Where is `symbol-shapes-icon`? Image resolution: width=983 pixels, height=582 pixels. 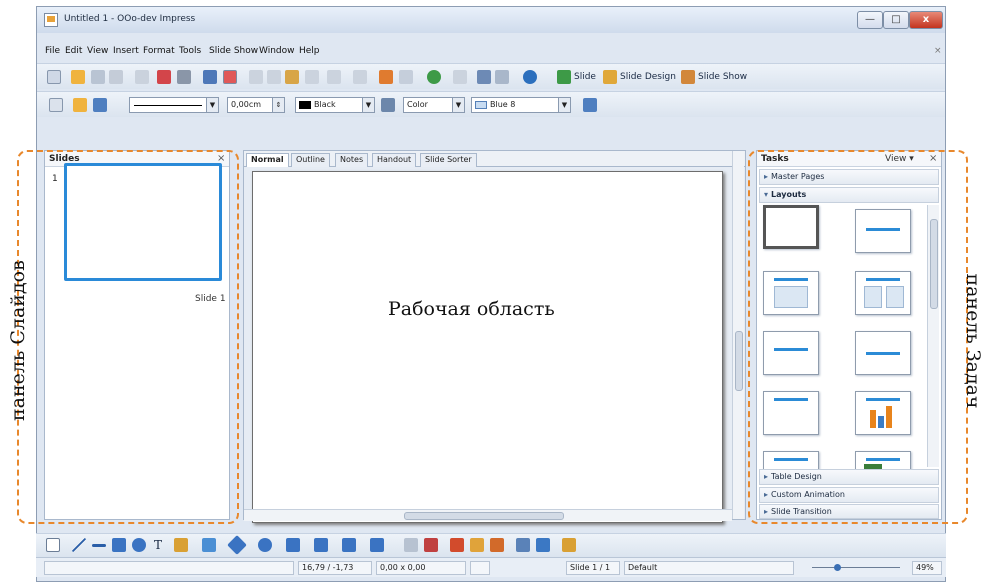
symbol-shapes-icon is located at coordinates (265, 545).